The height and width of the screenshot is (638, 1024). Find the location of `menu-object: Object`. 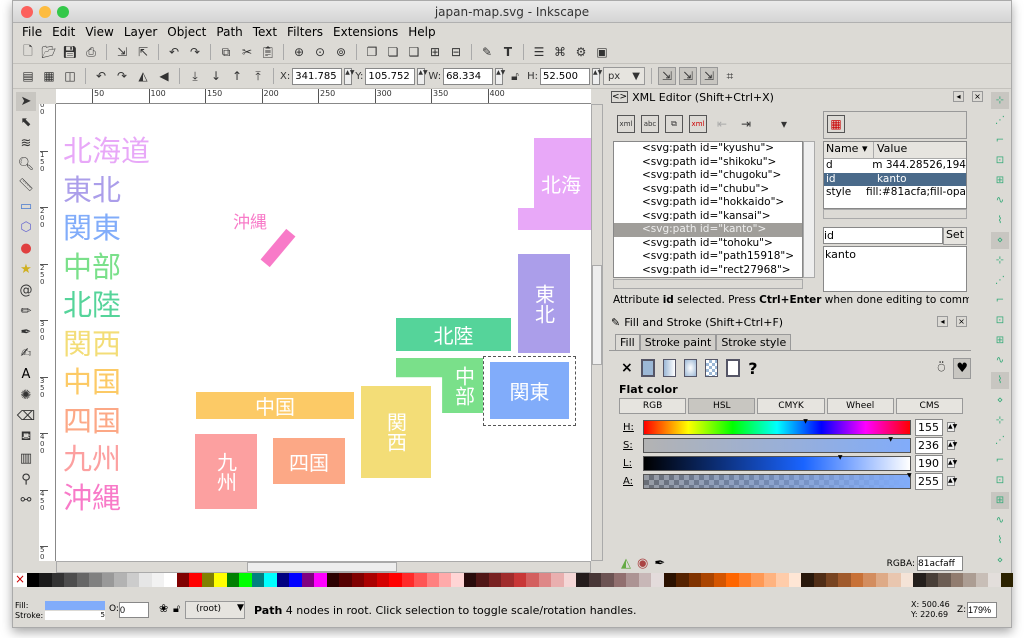

menu-object: Object is located at coordinates (186, 32).